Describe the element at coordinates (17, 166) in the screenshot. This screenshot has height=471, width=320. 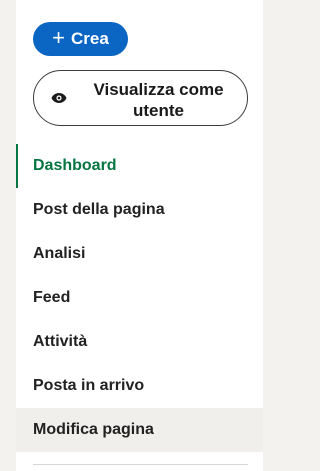
I see `active-indicator` at that location.